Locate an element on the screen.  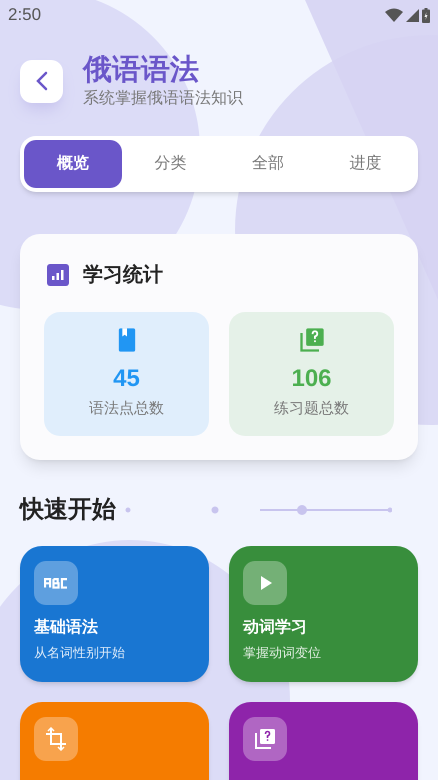
question-icon is located at coordinates (265, 739).